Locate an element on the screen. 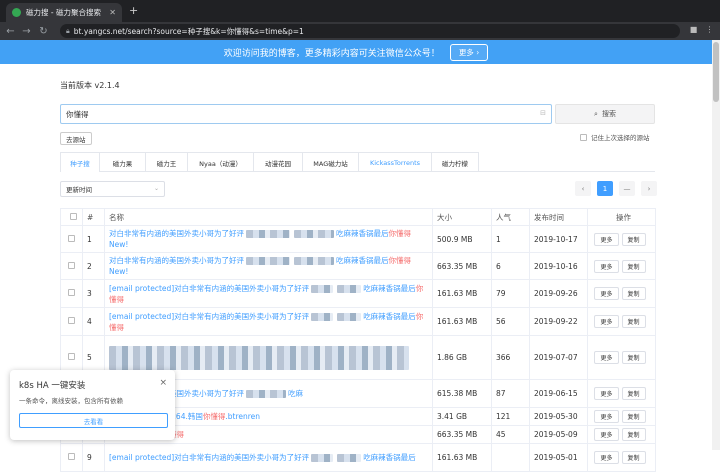 The image size is (720, 472). extension-icon: ■ is located at coordinates (693, 30).